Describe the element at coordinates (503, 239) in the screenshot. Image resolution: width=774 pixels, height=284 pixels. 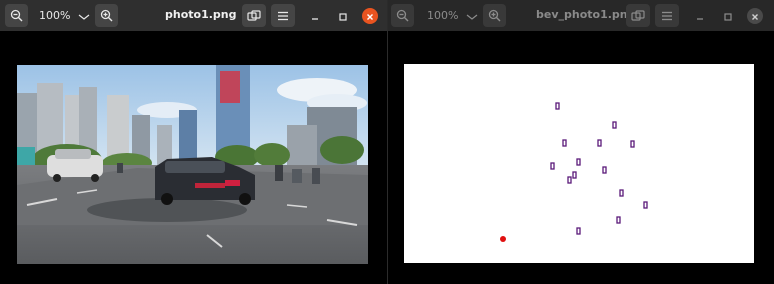
I see `ego-vehicle-marker` at that location.